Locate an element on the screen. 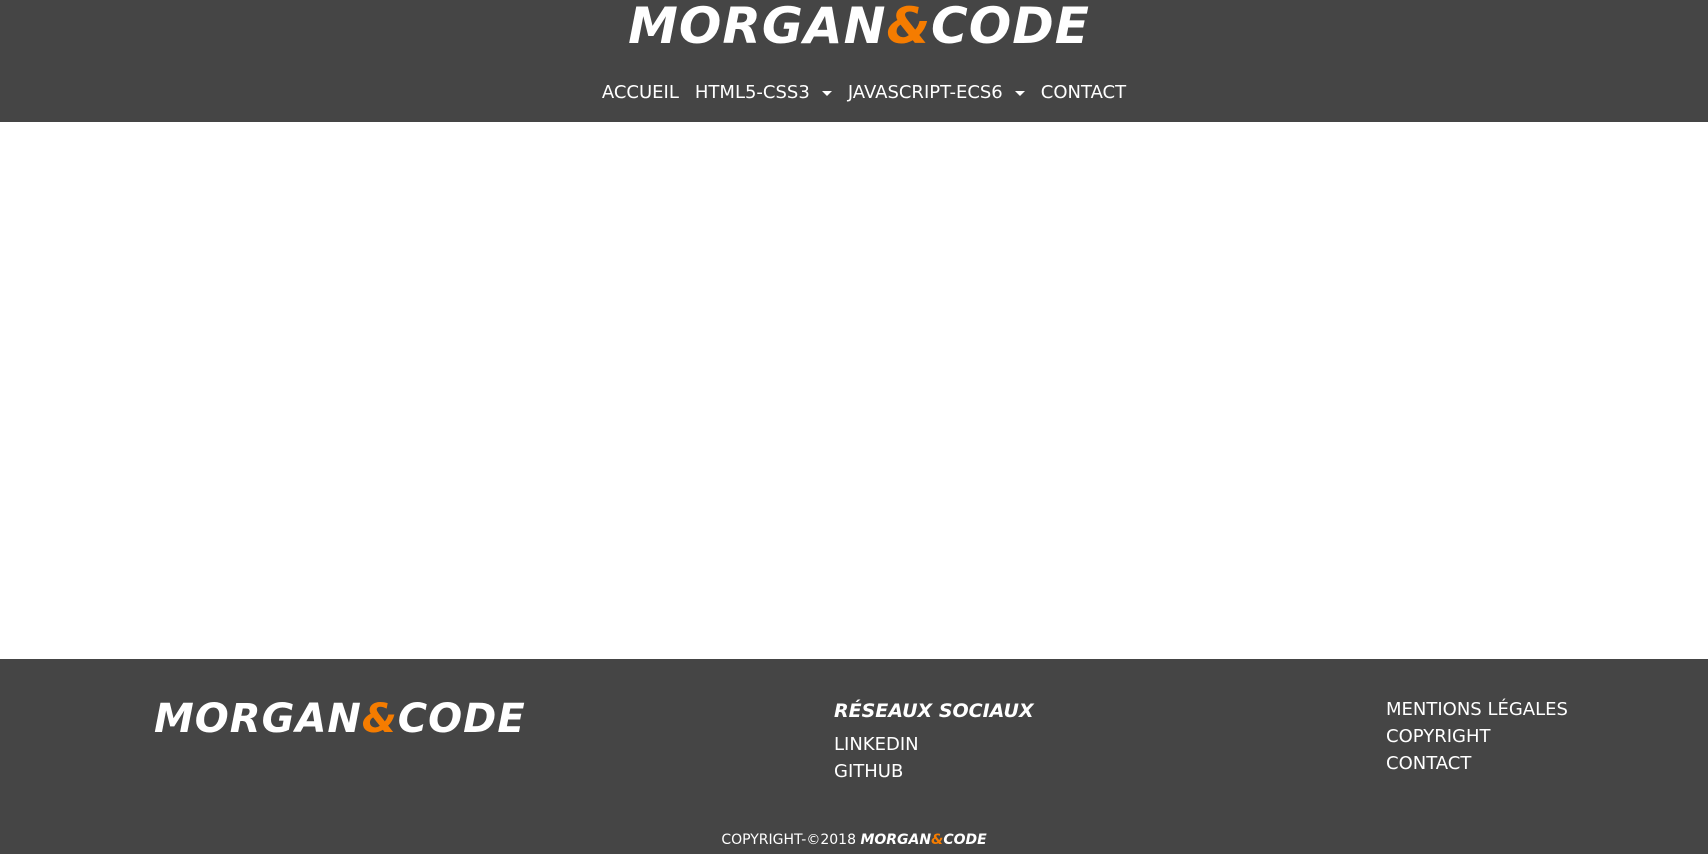 The height and width of the screenshot is (854, 1708). linkedin-link: LINKEDIN is located at coordinates (934, 744).